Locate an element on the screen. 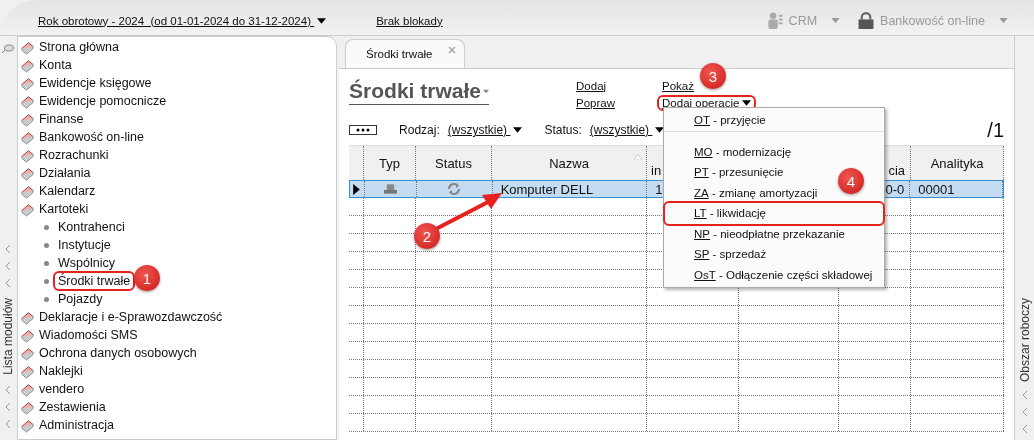  step-badge: 3 is located at coordinates (713, 76).